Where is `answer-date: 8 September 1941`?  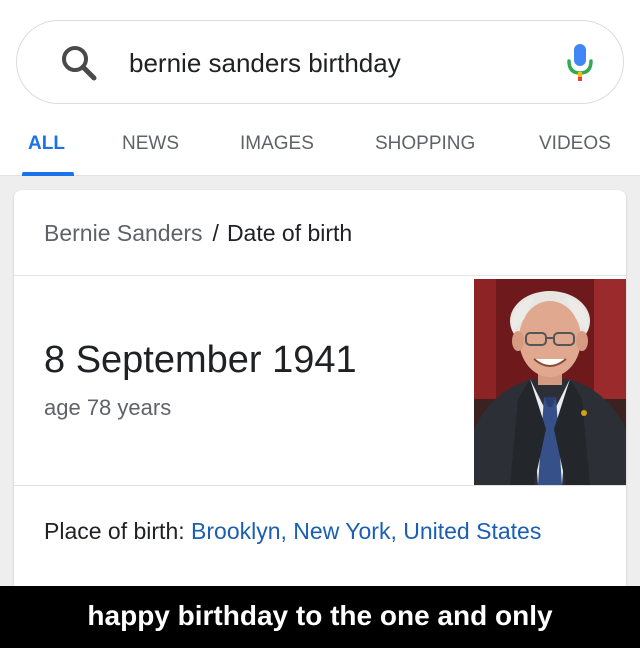 answer-date: 8 September 1941 is located at coordinates (200, 360).